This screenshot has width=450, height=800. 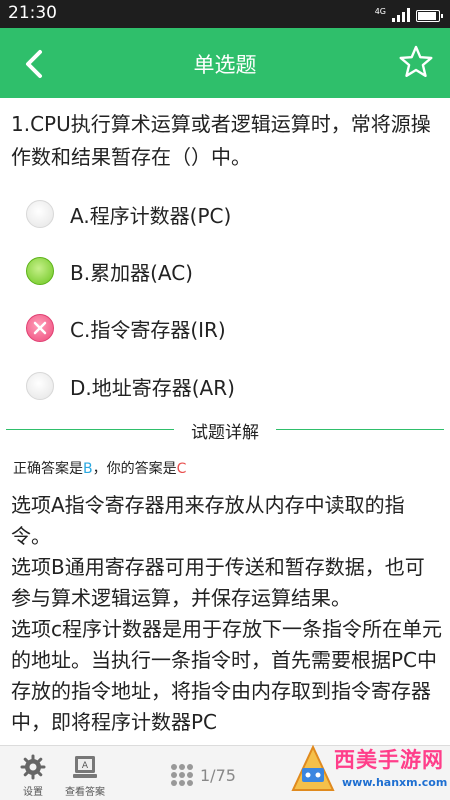 I want to click on grid-icon, so click(x=182, y=775).